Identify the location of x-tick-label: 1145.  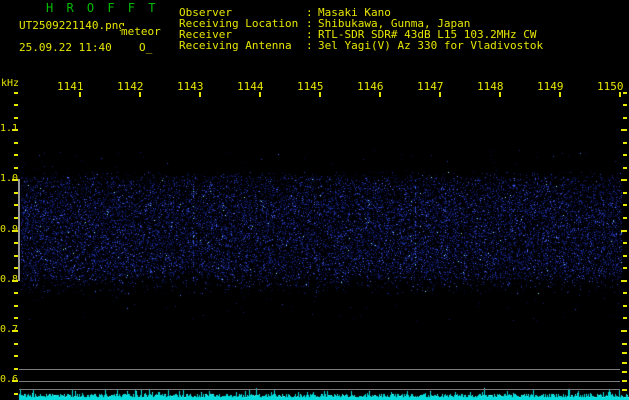
(310, 86).